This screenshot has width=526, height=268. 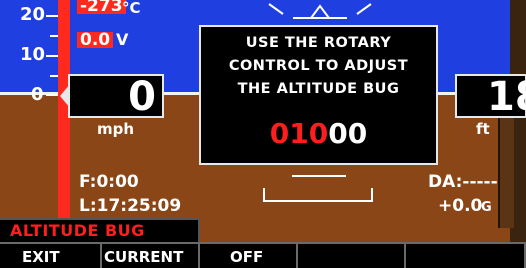 I want to click on bank-angle-indicator, so click(x=320, y=11).